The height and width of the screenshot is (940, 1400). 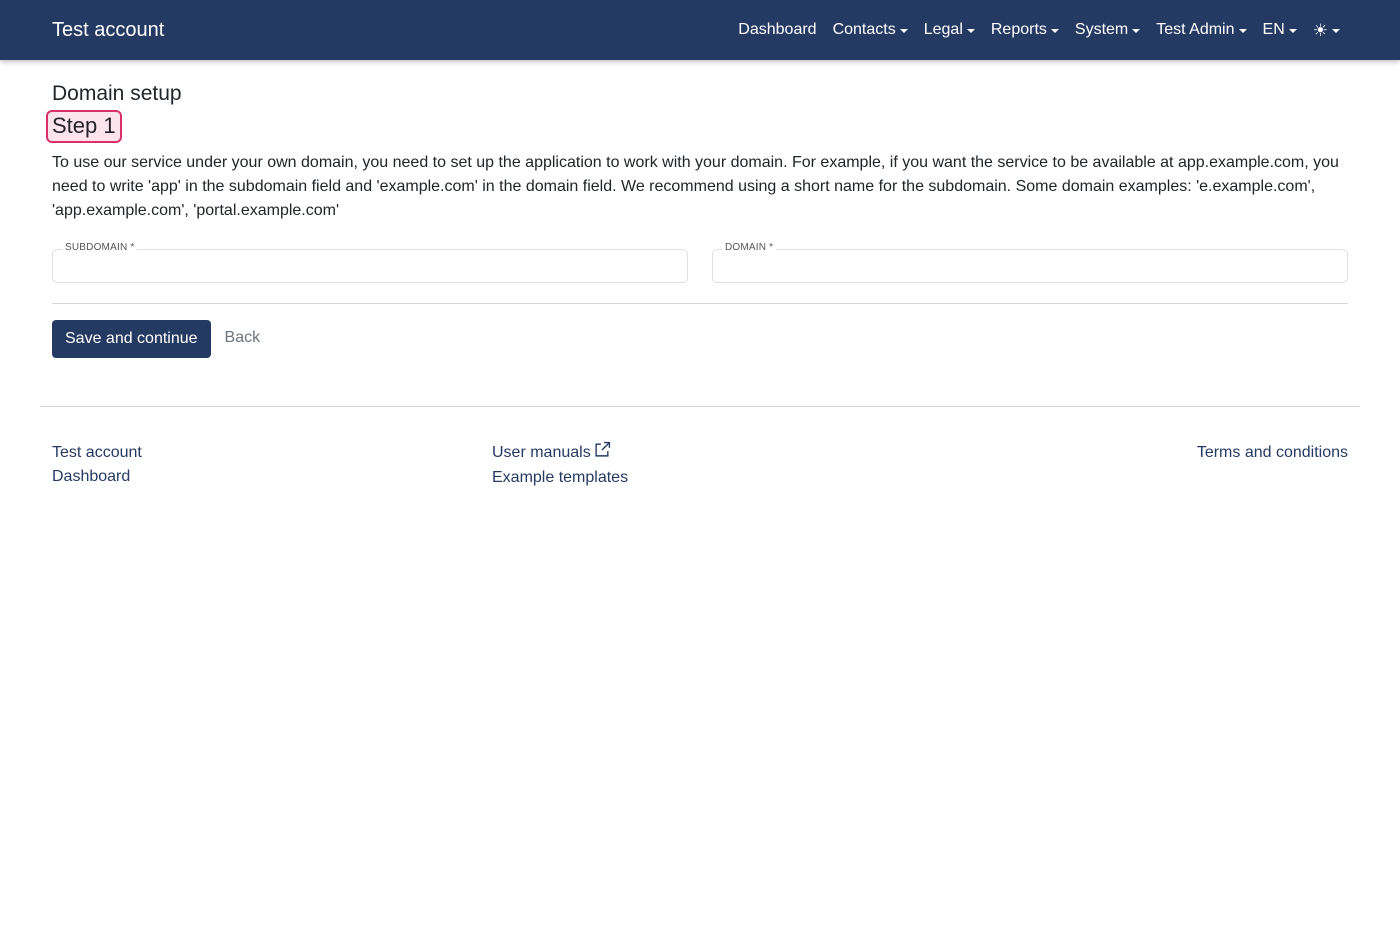 What do you see at coordinates (1273, 29) in the screenshot?
I see `nav-item-label: EN` at bounding box center [1273, 29].